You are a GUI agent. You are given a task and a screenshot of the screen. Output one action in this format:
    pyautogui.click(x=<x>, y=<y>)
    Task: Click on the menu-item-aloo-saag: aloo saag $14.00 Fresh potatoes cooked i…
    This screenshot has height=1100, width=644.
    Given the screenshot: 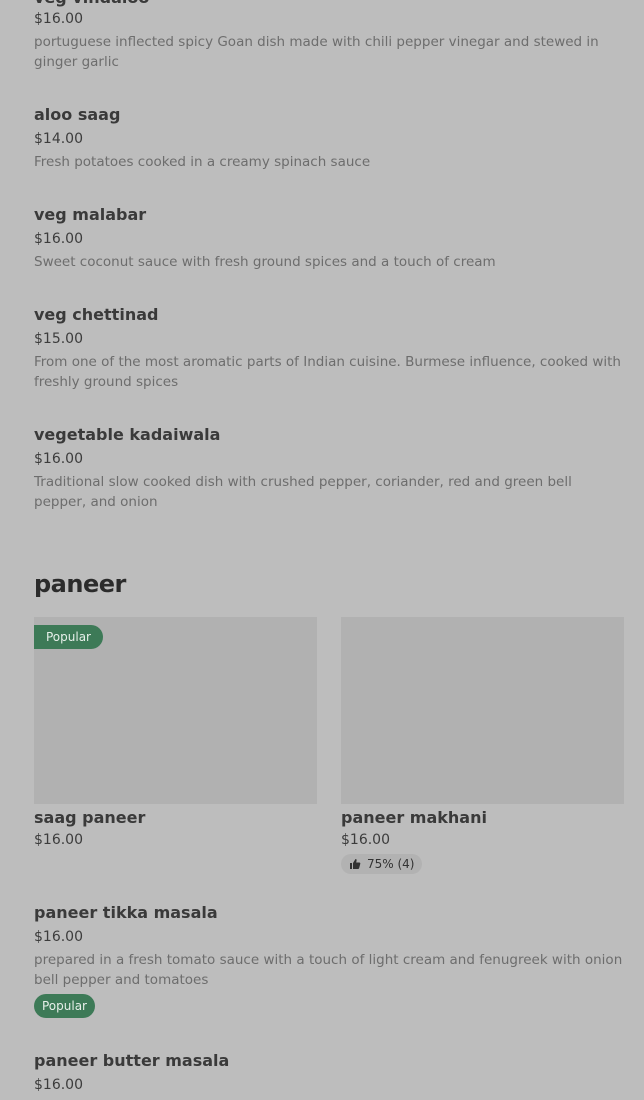 What is the action you would take?
    pyautogui.click(x=329, y=138)
    